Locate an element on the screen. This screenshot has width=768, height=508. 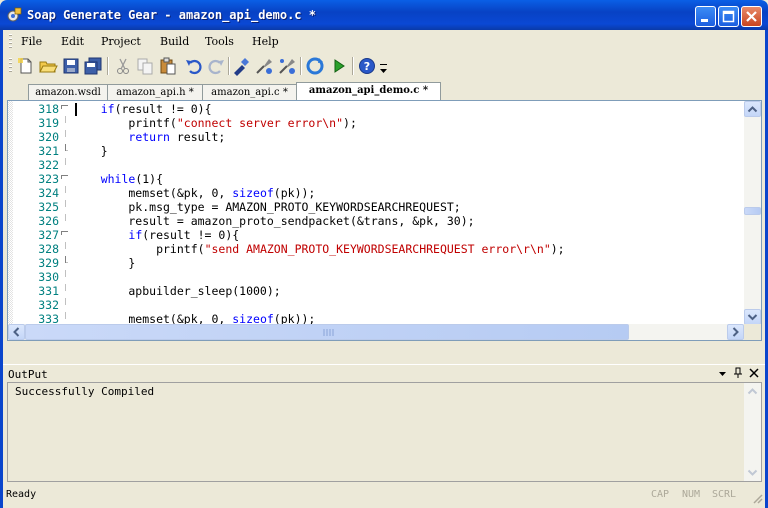
run-icon is located at coordinates (339, 66).